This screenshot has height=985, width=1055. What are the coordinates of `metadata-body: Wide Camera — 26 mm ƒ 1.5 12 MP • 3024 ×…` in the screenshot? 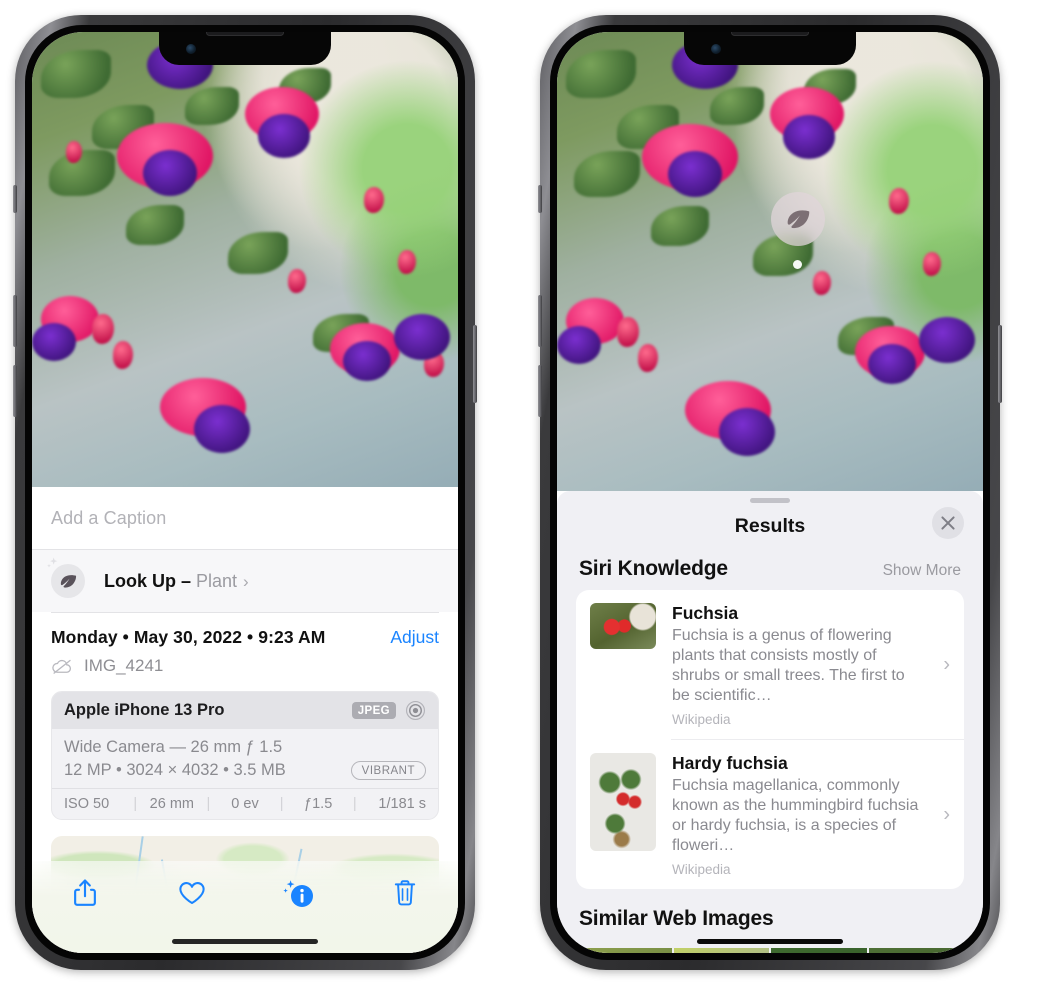 It's located at (245, 758).